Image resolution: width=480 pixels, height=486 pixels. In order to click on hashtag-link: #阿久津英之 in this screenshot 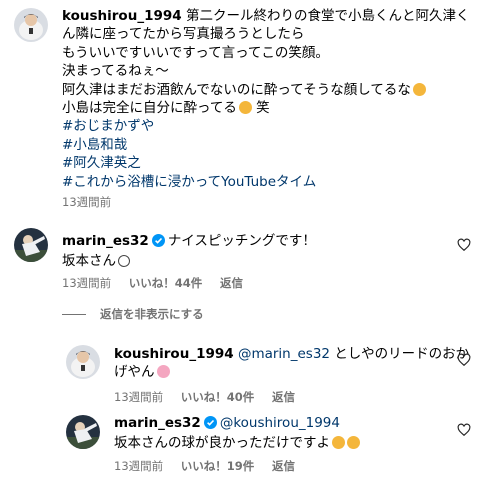, I will do `click(264, 163)`.